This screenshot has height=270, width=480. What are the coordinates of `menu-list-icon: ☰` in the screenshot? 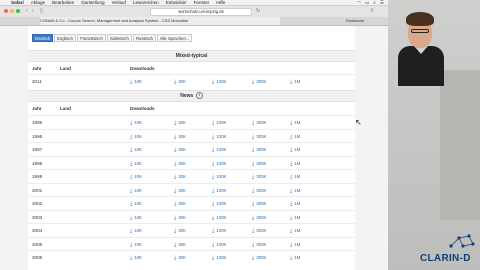 It's located at (382, 3).